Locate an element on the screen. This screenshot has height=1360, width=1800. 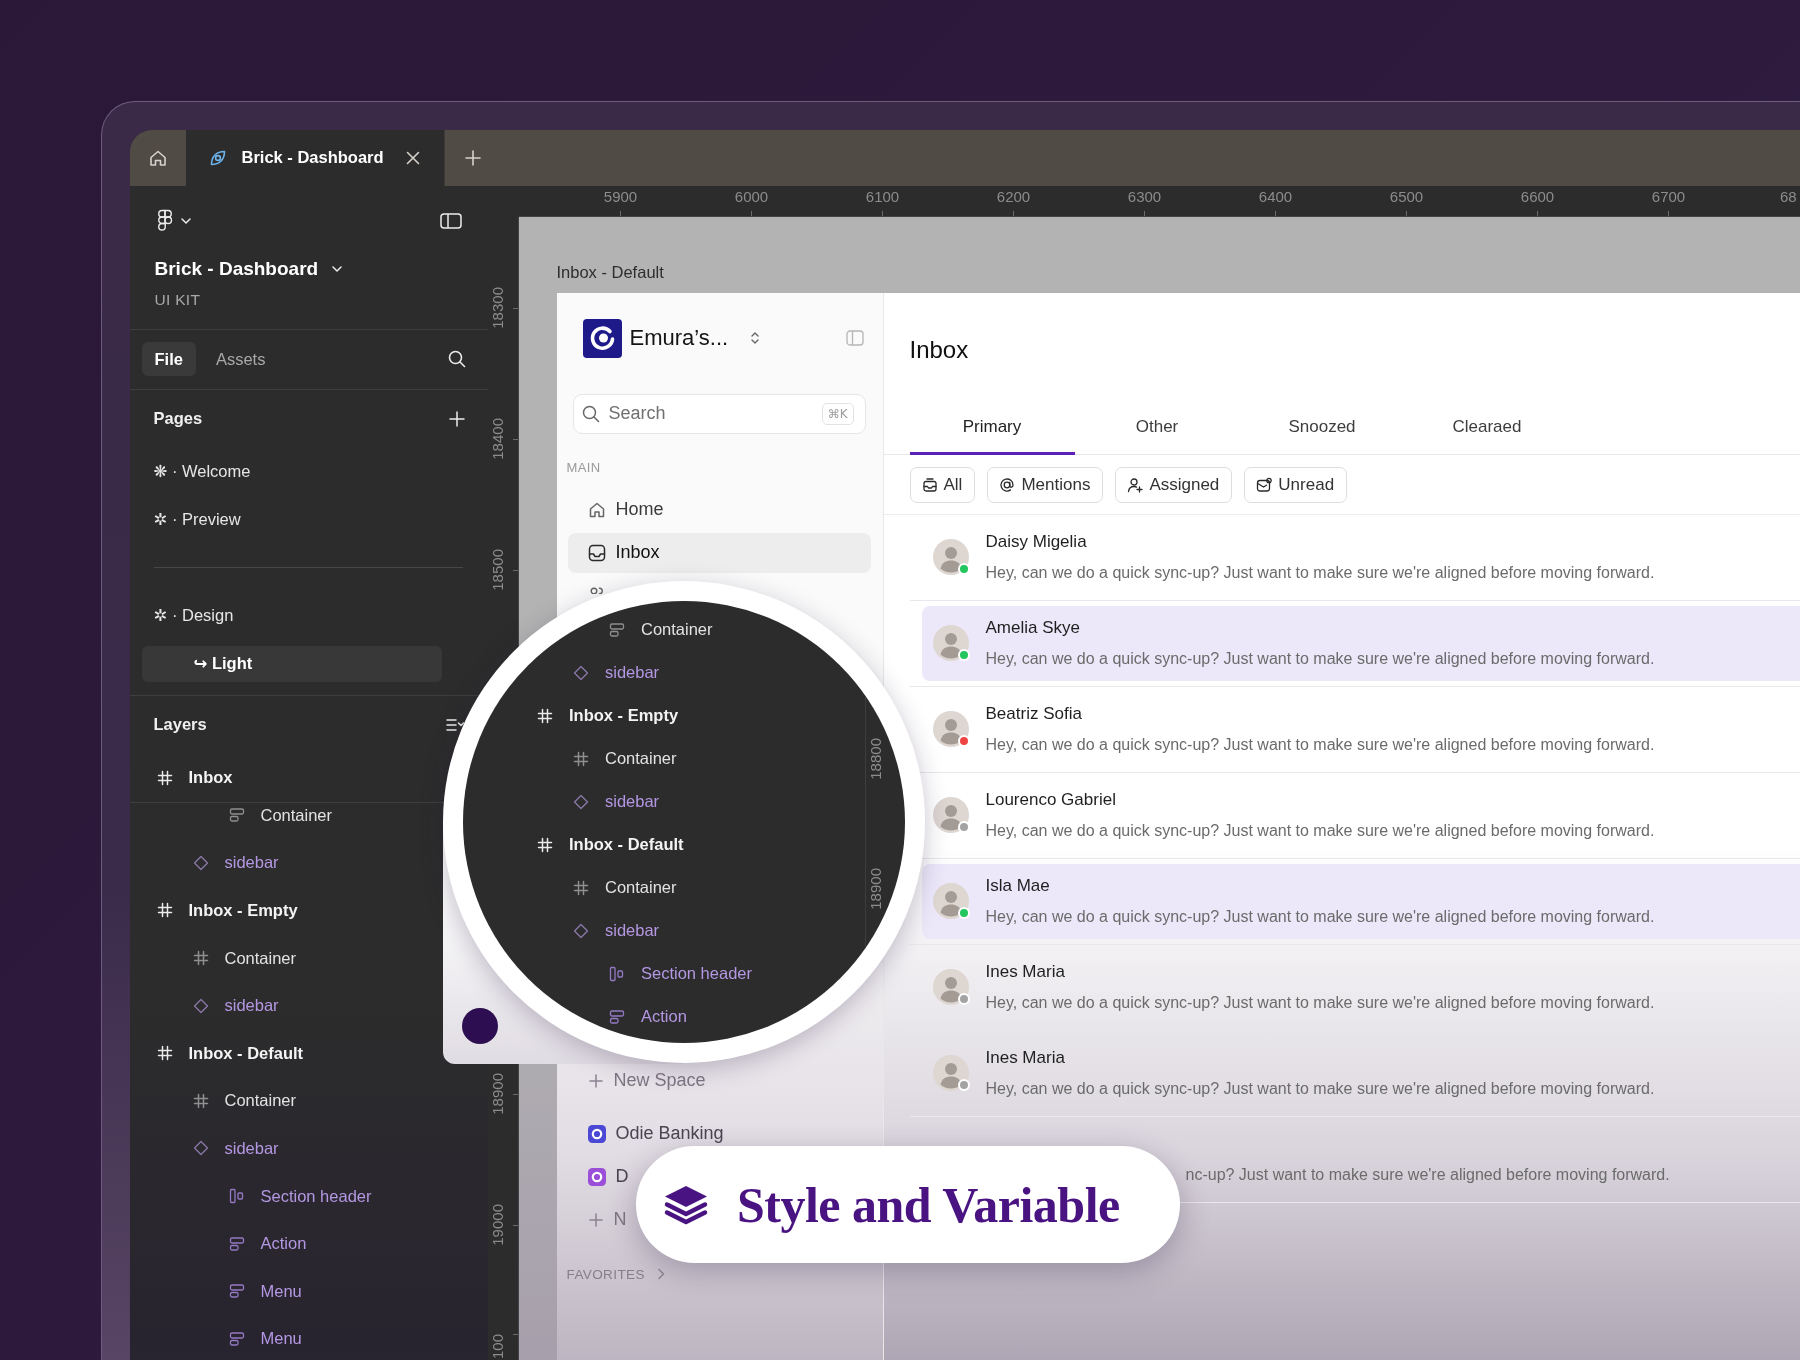
file-subtitle: UI KIT is located at coordinates (177, 299).